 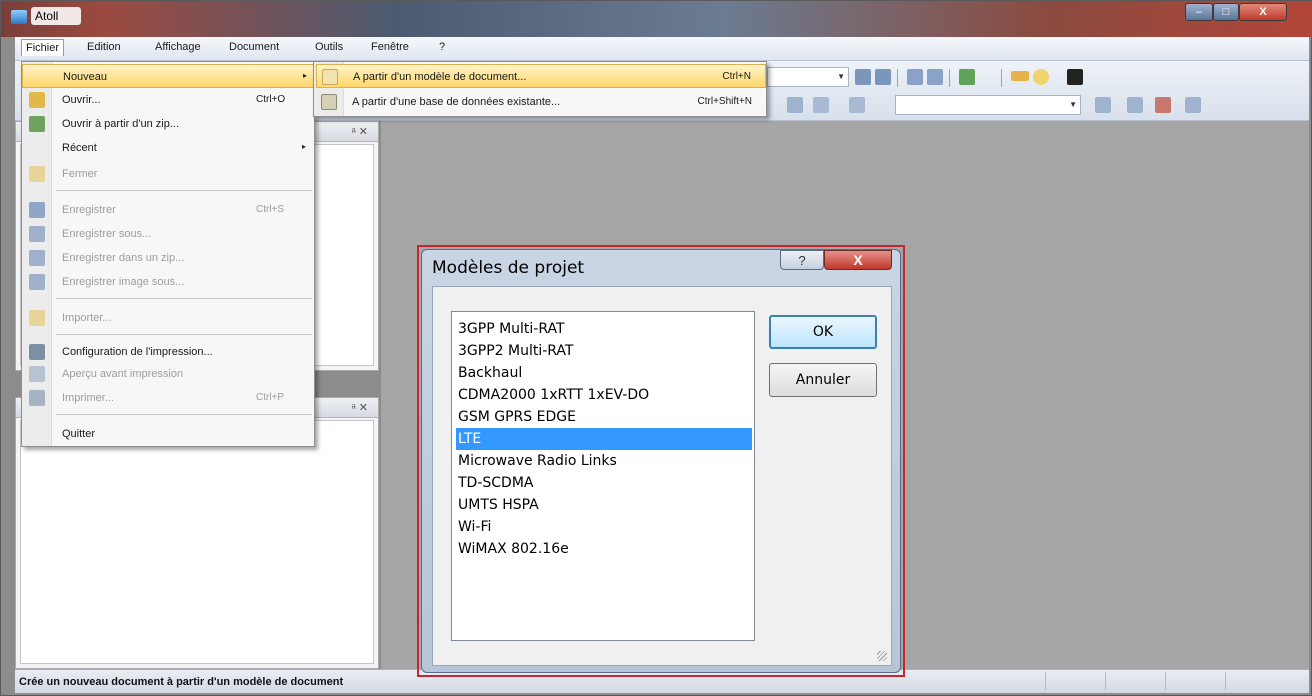 I want to click on open-zip-icon, so click(x=37, y=124).